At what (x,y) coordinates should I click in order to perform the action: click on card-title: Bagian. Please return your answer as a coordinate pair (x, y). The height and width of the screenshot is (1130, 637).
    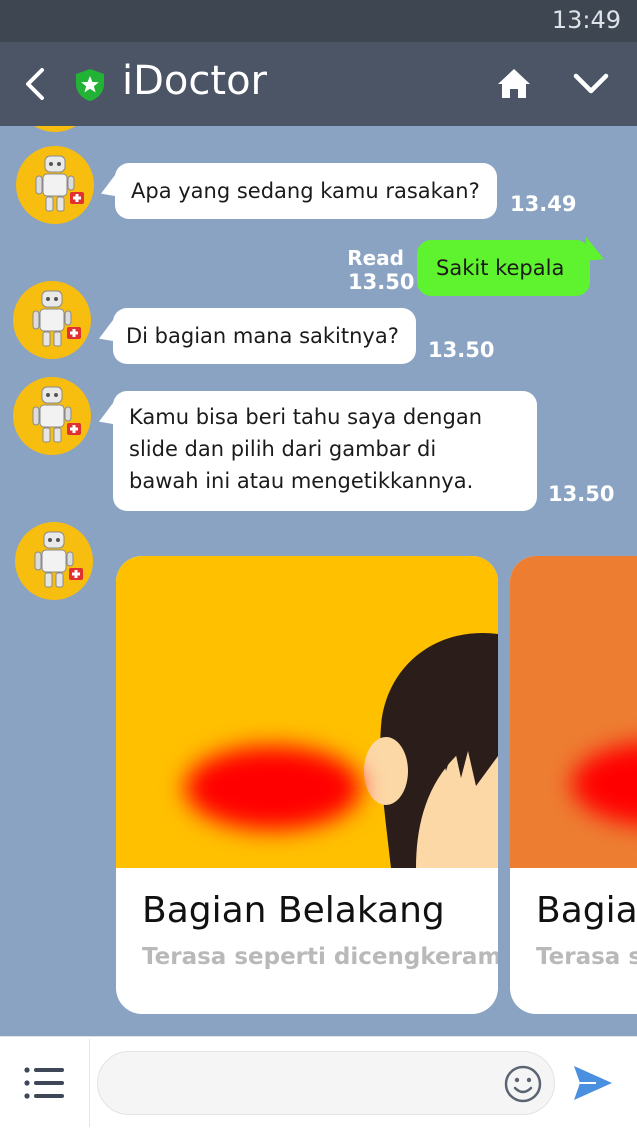
    Looking at the image, I should click on (586, 910).